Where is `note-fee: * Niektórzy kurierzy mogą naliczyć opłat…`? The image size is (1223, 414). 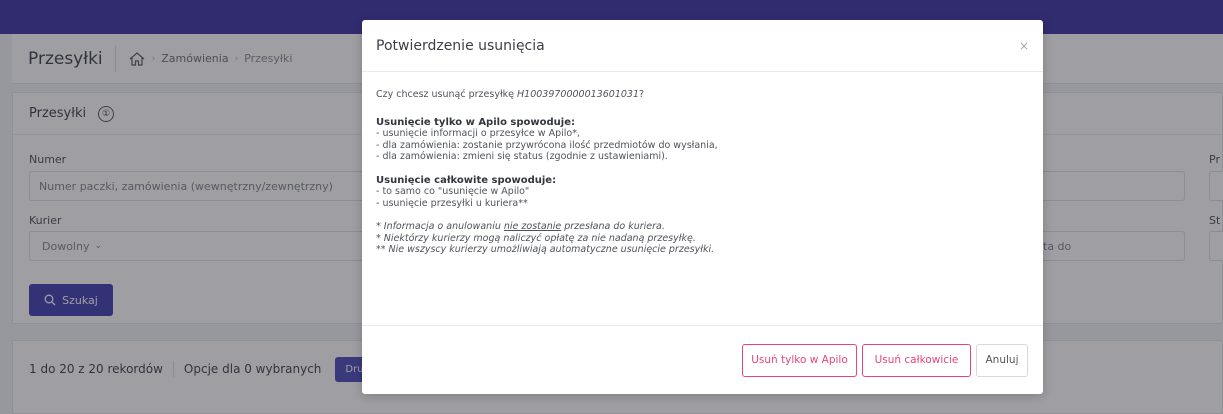 note-fee: * Niektórzy kurierzy mogą naliczyć opłat… is located at coordinates (536, 238).